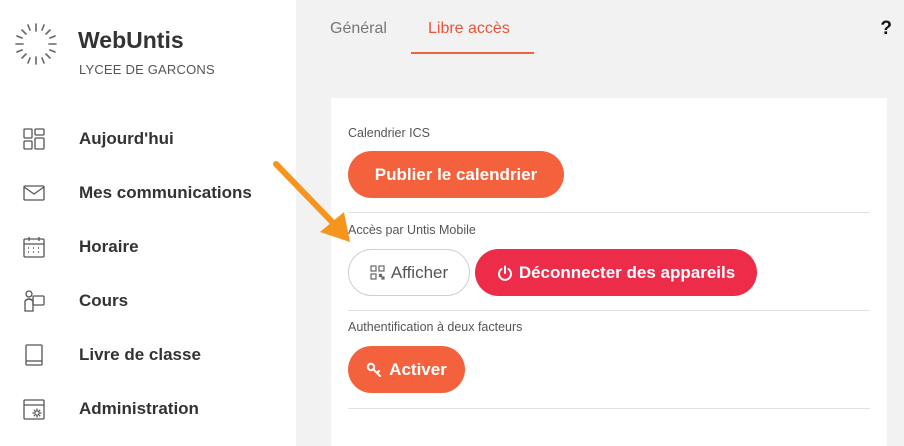  Describe the element at coordinates (377, 272) in the screenshot. I see `qr-code-icon` at that location.